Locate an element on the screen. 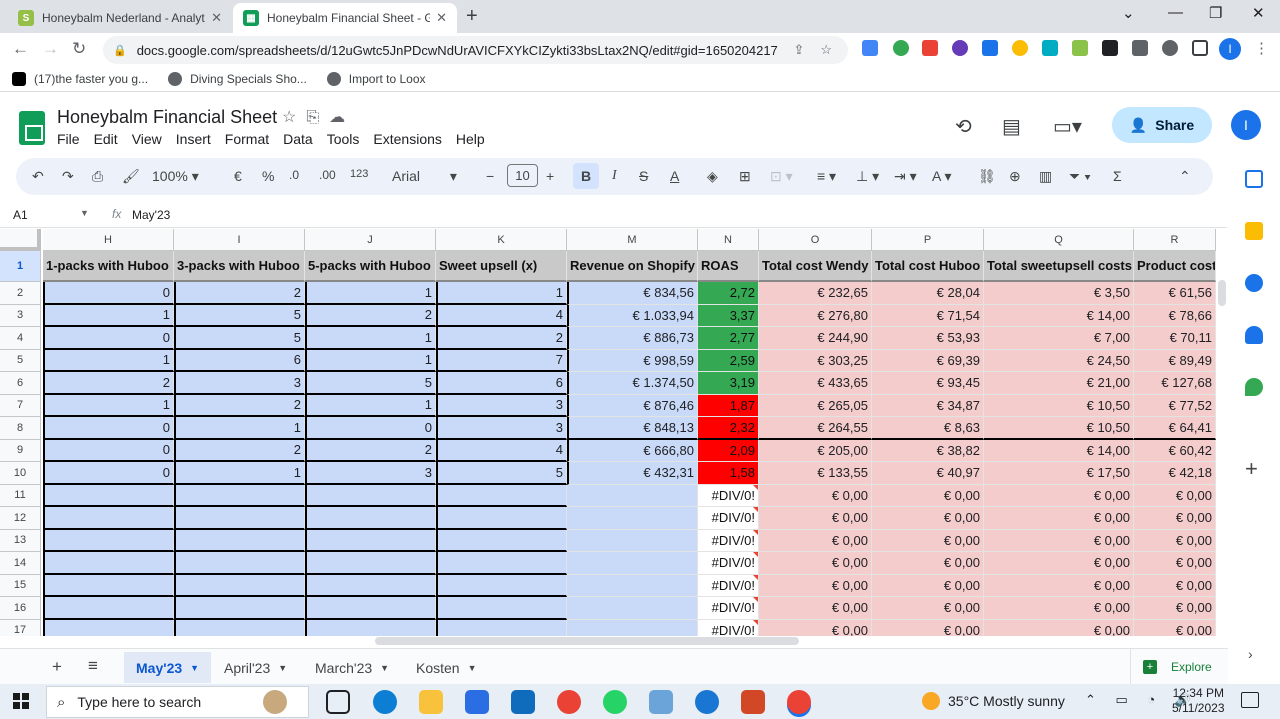 The height and width of the screenshot is (719, 1280). roas-cell: 2,59 is located at coordinates (728, 360).